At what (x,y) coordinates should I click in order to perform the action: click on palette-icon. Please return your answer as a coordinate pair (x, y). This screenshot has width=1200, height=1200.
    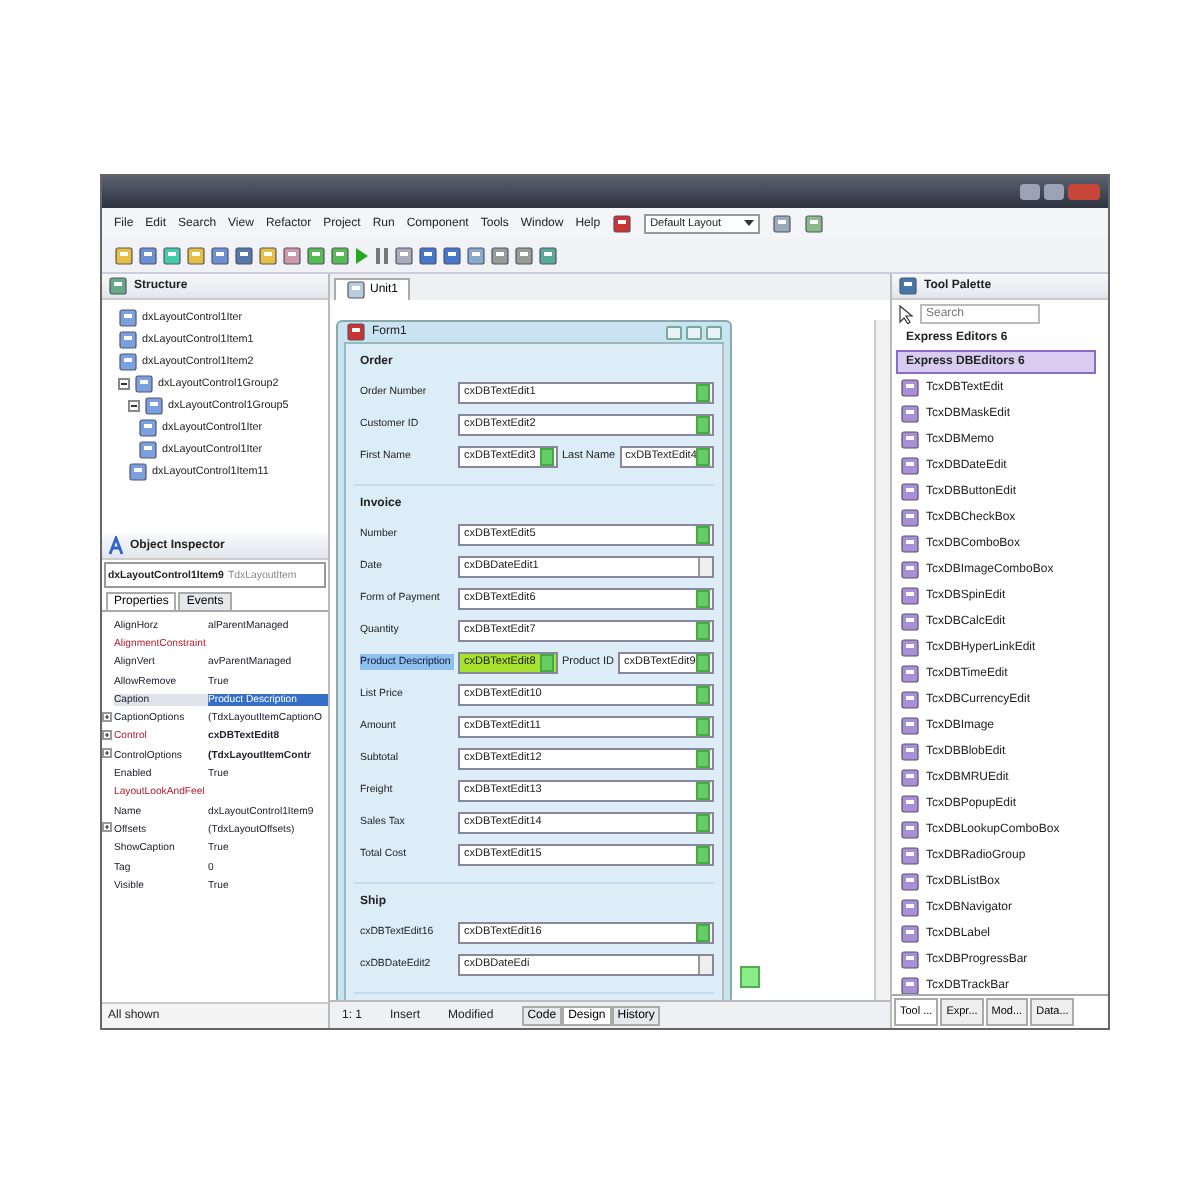
    Looking at the image, I should click on (908, 286).